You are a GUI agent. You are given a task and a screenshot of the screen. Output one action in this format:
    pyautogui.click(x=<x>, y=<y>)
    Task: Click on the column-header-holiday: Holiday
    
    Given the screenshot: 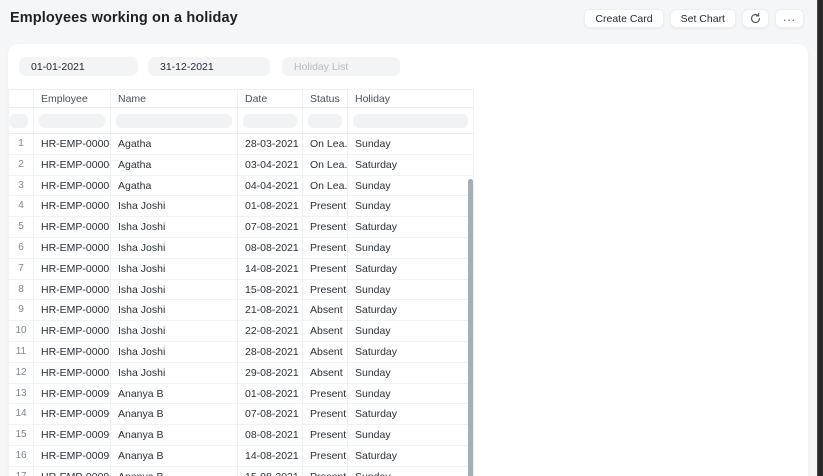 What is the action you would take?
    pyautogui.click(x=411, y=98)
    